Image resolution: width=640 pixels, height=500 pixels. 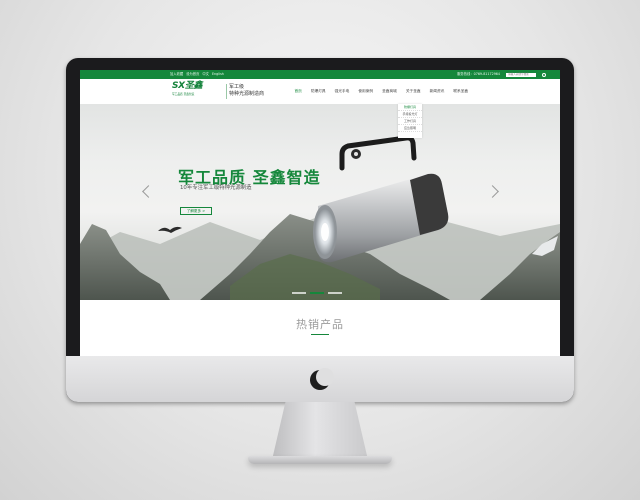 What do you see at coordinates (342, 91) in the screenshot?
I see `nav-item-flashlight: 强光手电` at bounding box center [342, 91].